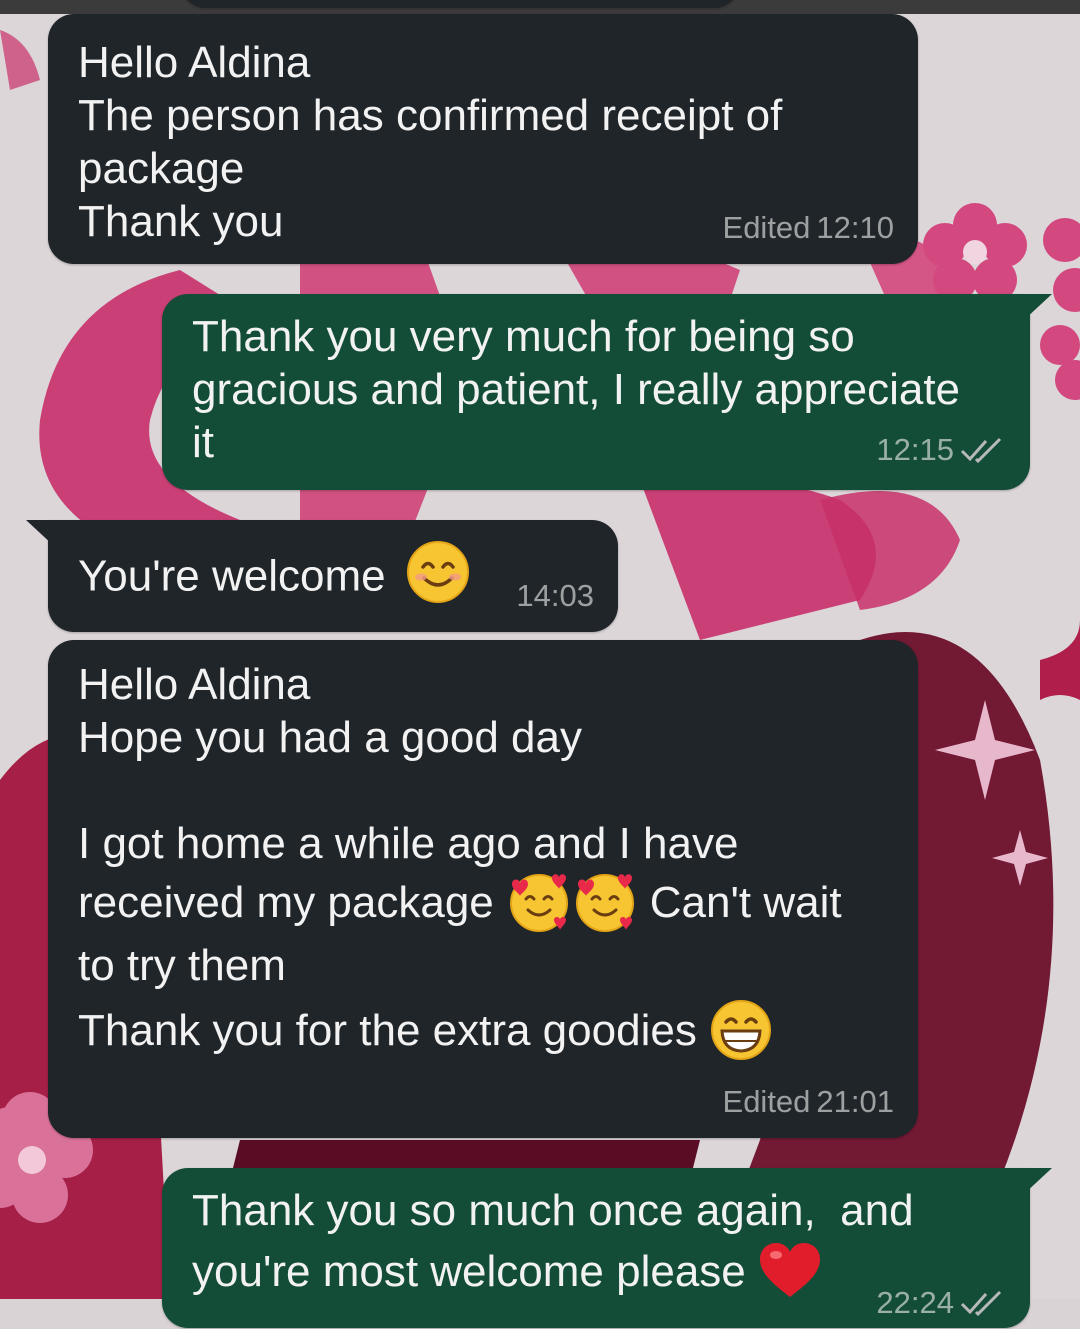 This screenshot has height=1329, width=1080. Describe the element at coordinates (855, 227) in the screenshot. I see `message-time: 12:10` at that location.